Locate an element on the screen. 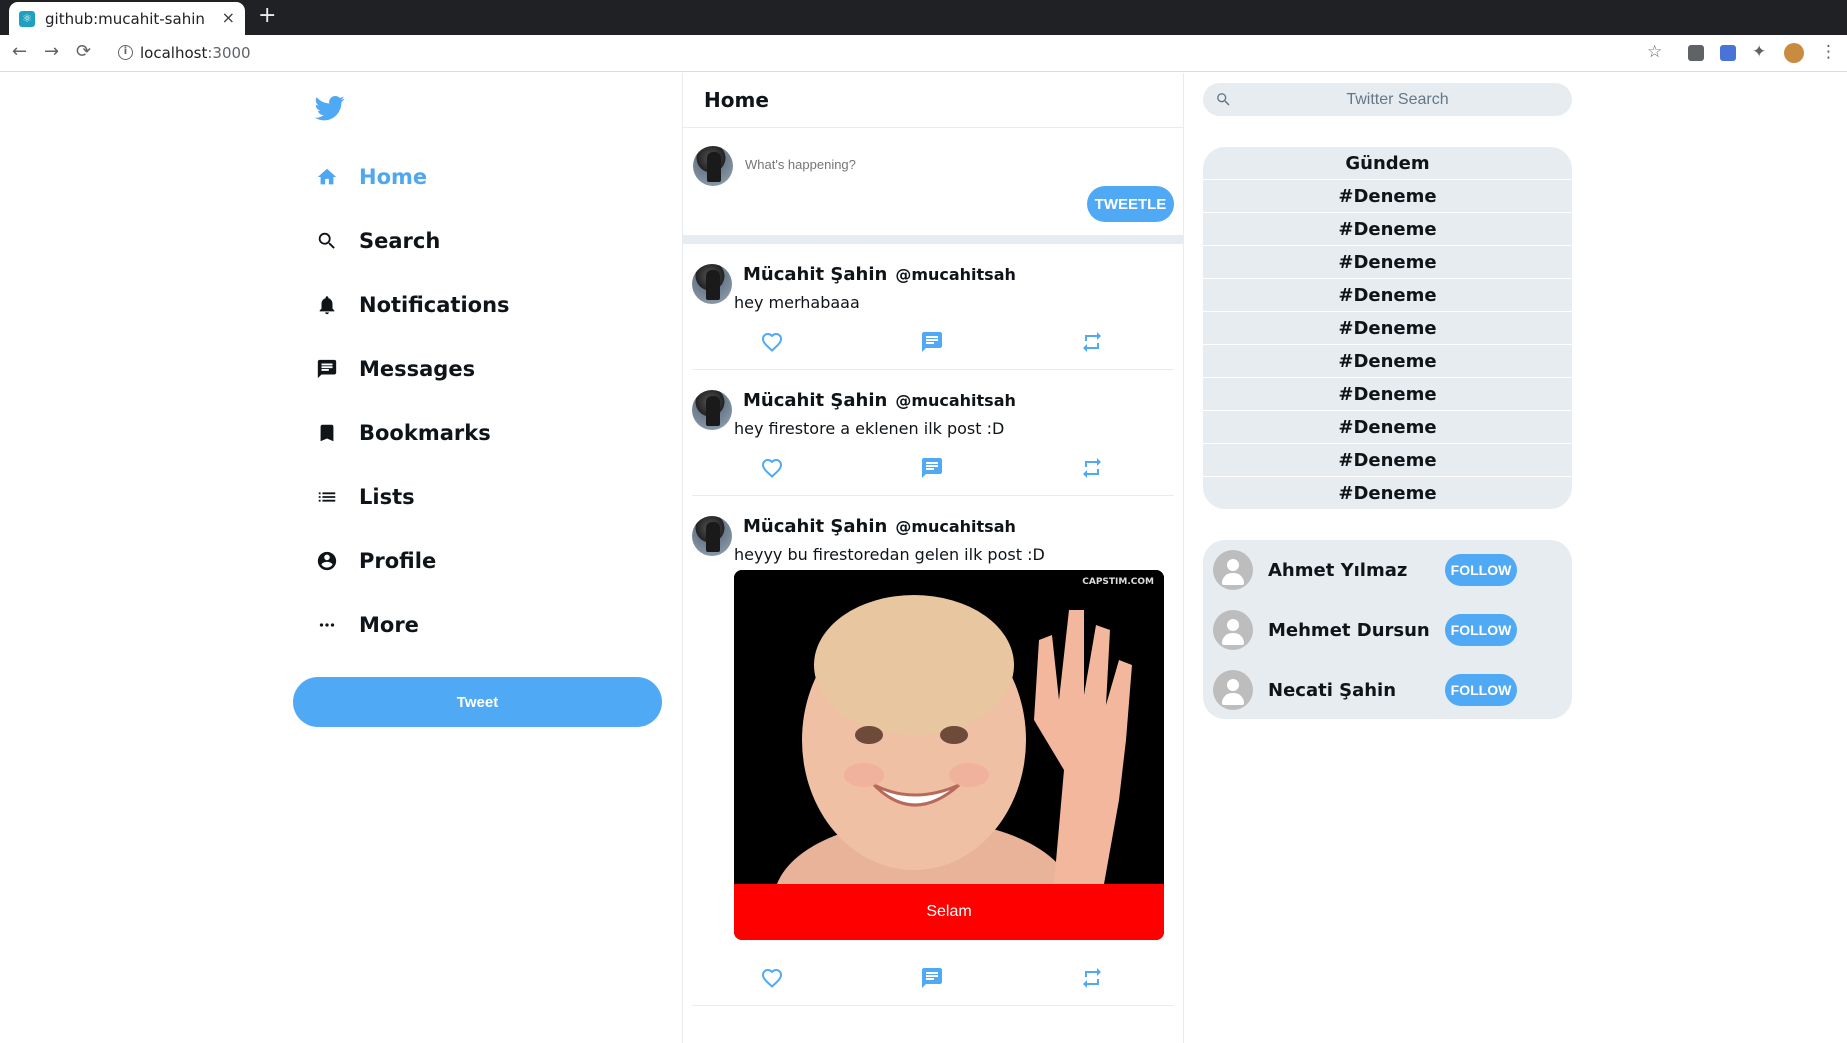  suggestion-name: Necati Şahin is located at coordinates (1332, 690).